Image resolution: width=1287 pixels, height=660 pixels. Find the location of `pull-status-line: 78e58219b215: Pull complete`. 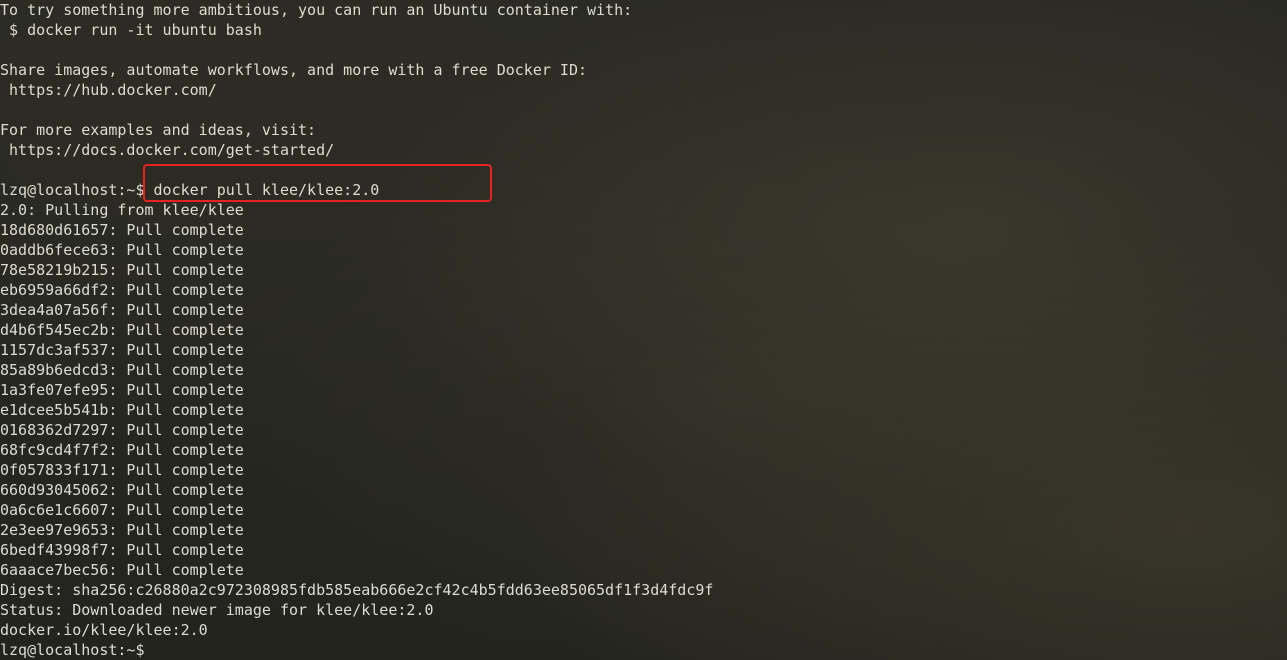

pull-status-line: 78e58219b215: Pull complete is located at coordinates (122, 270).